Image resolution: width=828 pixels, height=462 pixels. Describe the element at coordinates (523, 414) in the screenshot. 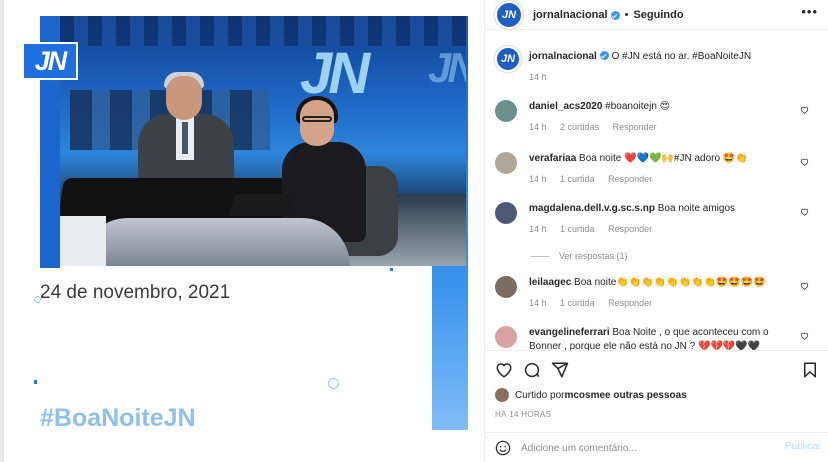

I see `post-timestamp: HÁ 14 HORAS` at that location.